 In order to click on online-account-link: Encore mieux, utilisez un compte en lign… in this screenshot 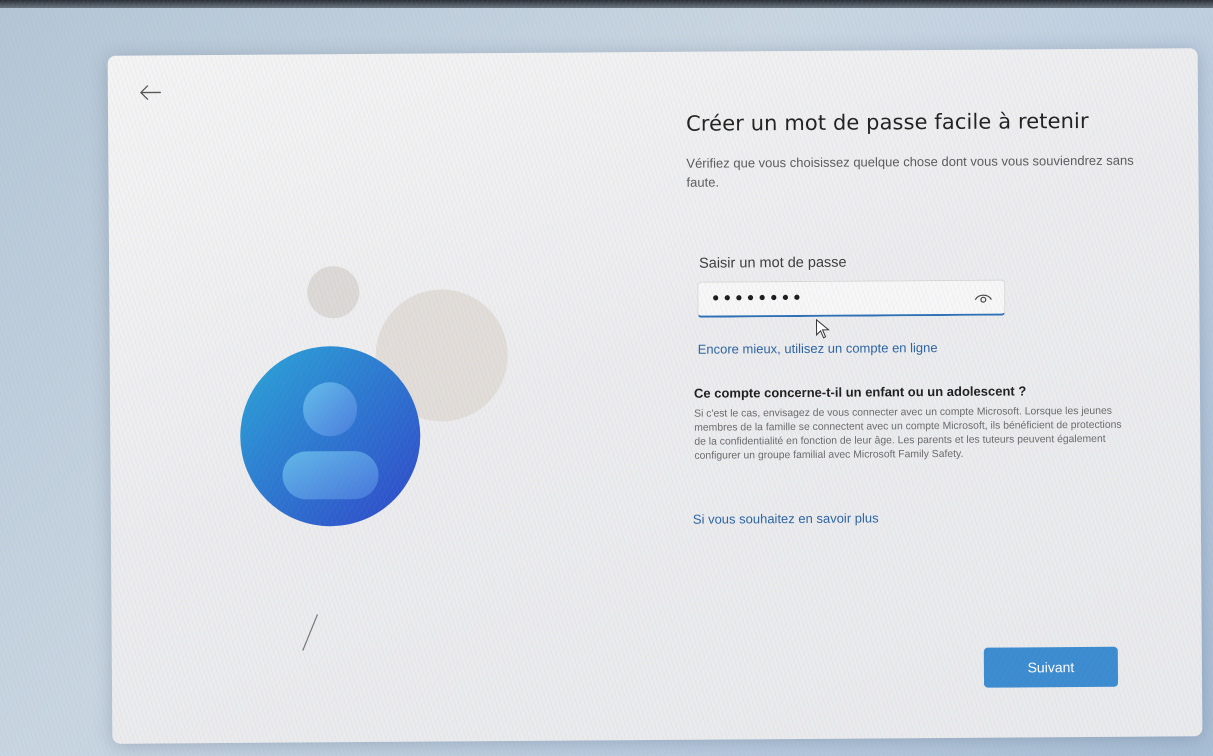, I will do `click(818, 348)`.